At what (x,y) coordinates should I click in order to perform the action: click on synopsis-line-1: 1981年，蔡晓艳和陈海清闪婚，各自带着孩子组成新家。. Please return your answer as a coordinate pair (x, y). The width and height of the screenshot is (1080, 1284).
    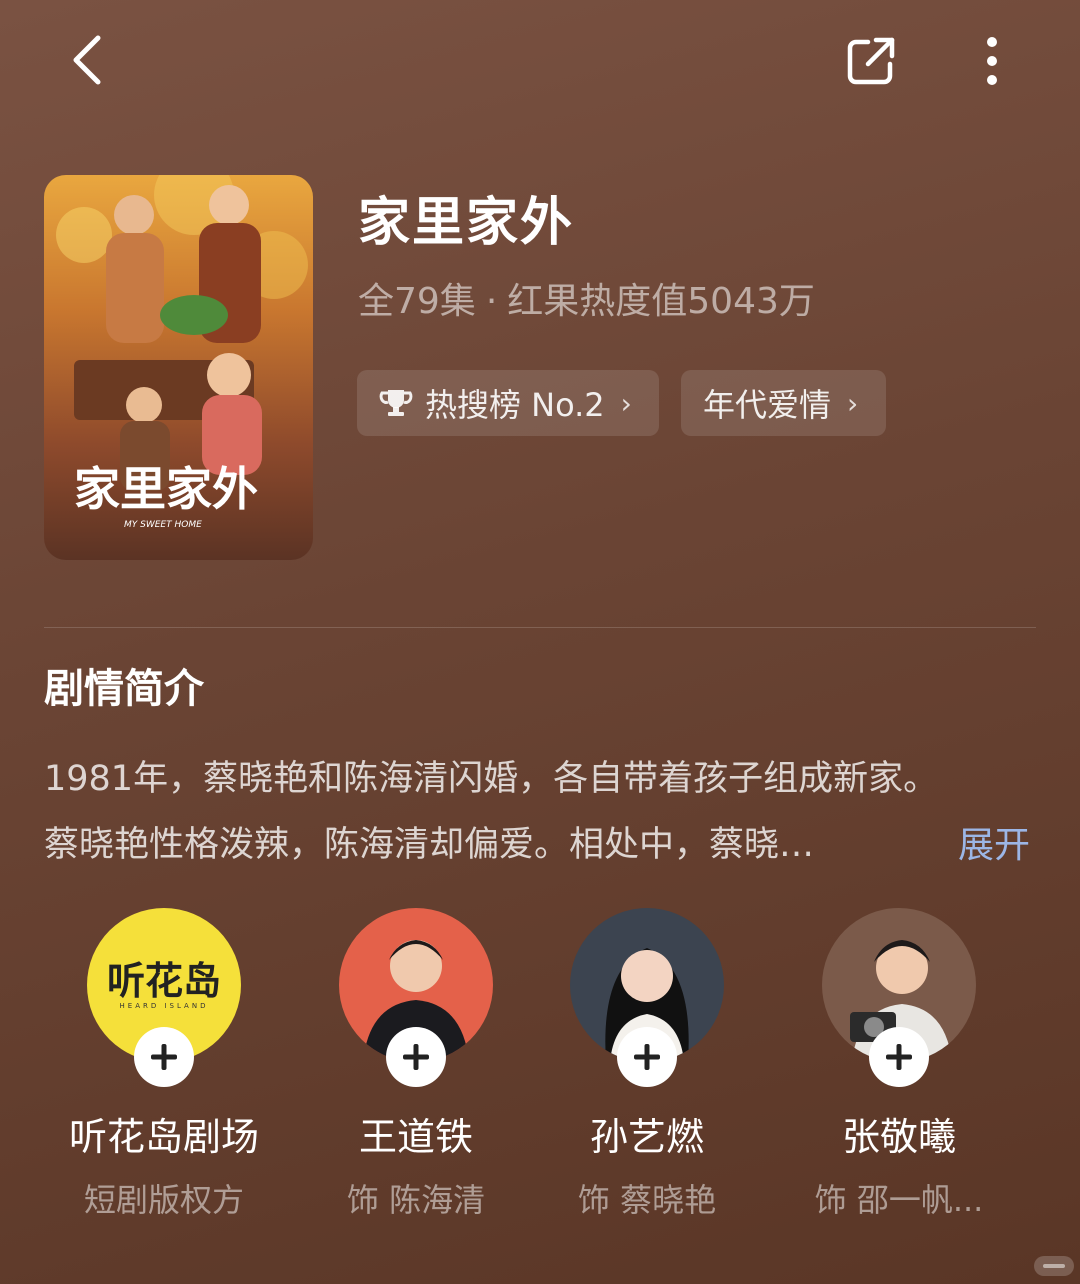
    Looking at the image, I should click on (491, 779).